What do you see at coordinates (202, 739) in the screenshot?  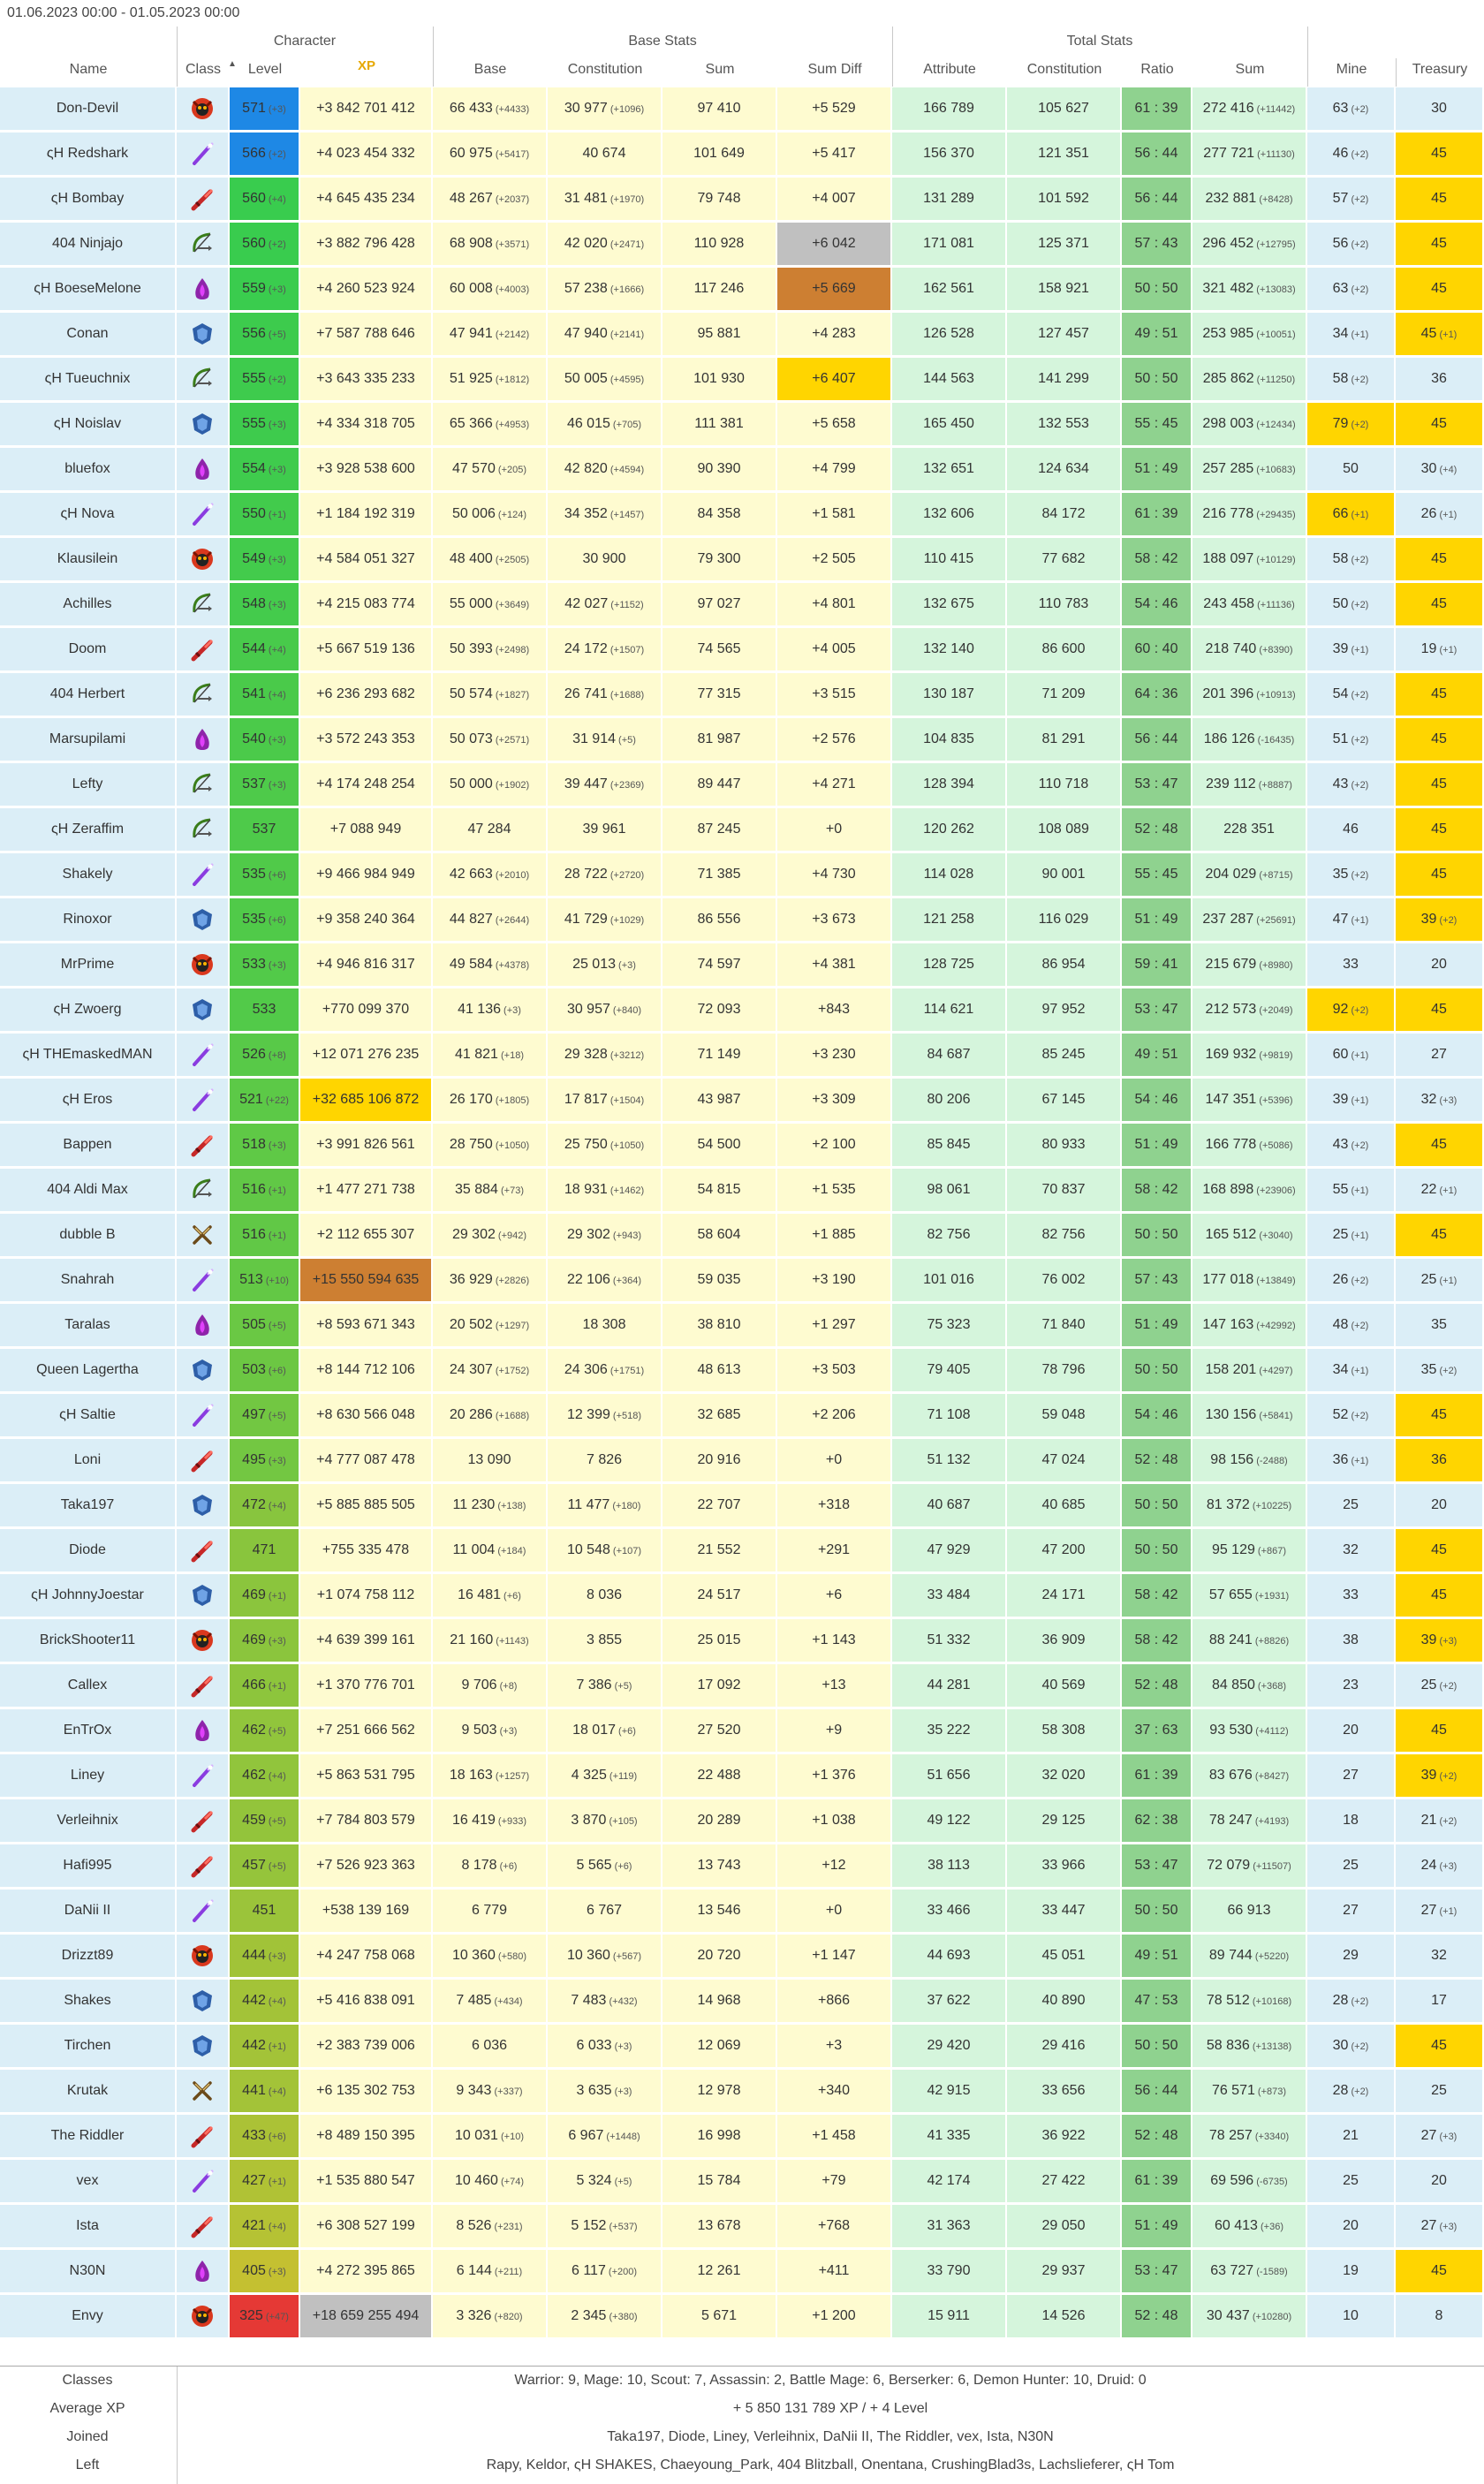 I see `druid-class-icon` at bounding box center [202, 739].